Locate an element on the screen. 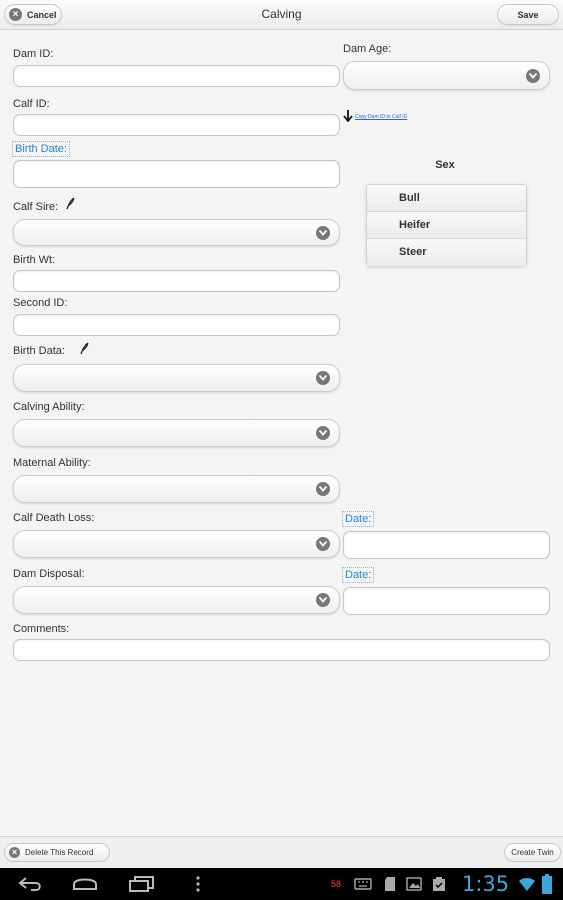 Image resolution: width=563 pixels, height=900 pixels. calf-id-label: Calf ID: is located at coordinates (31, 104).